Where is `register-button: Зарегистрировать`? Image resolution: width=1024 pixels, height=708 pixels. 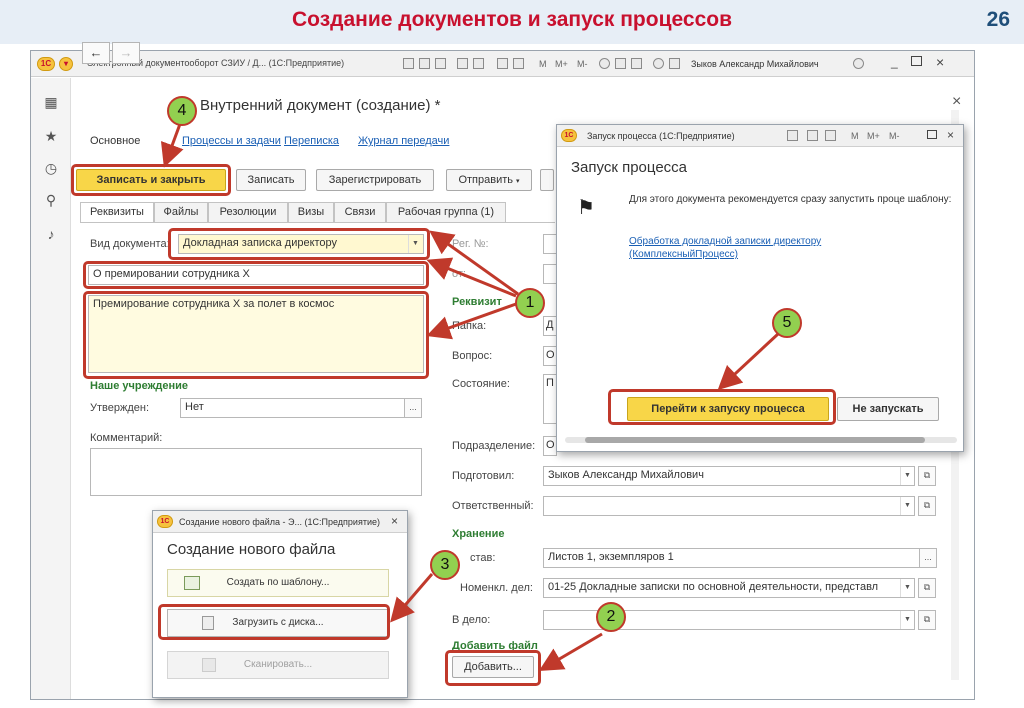 register-button: Зарегистрировать is located at coordinates (375, 180).